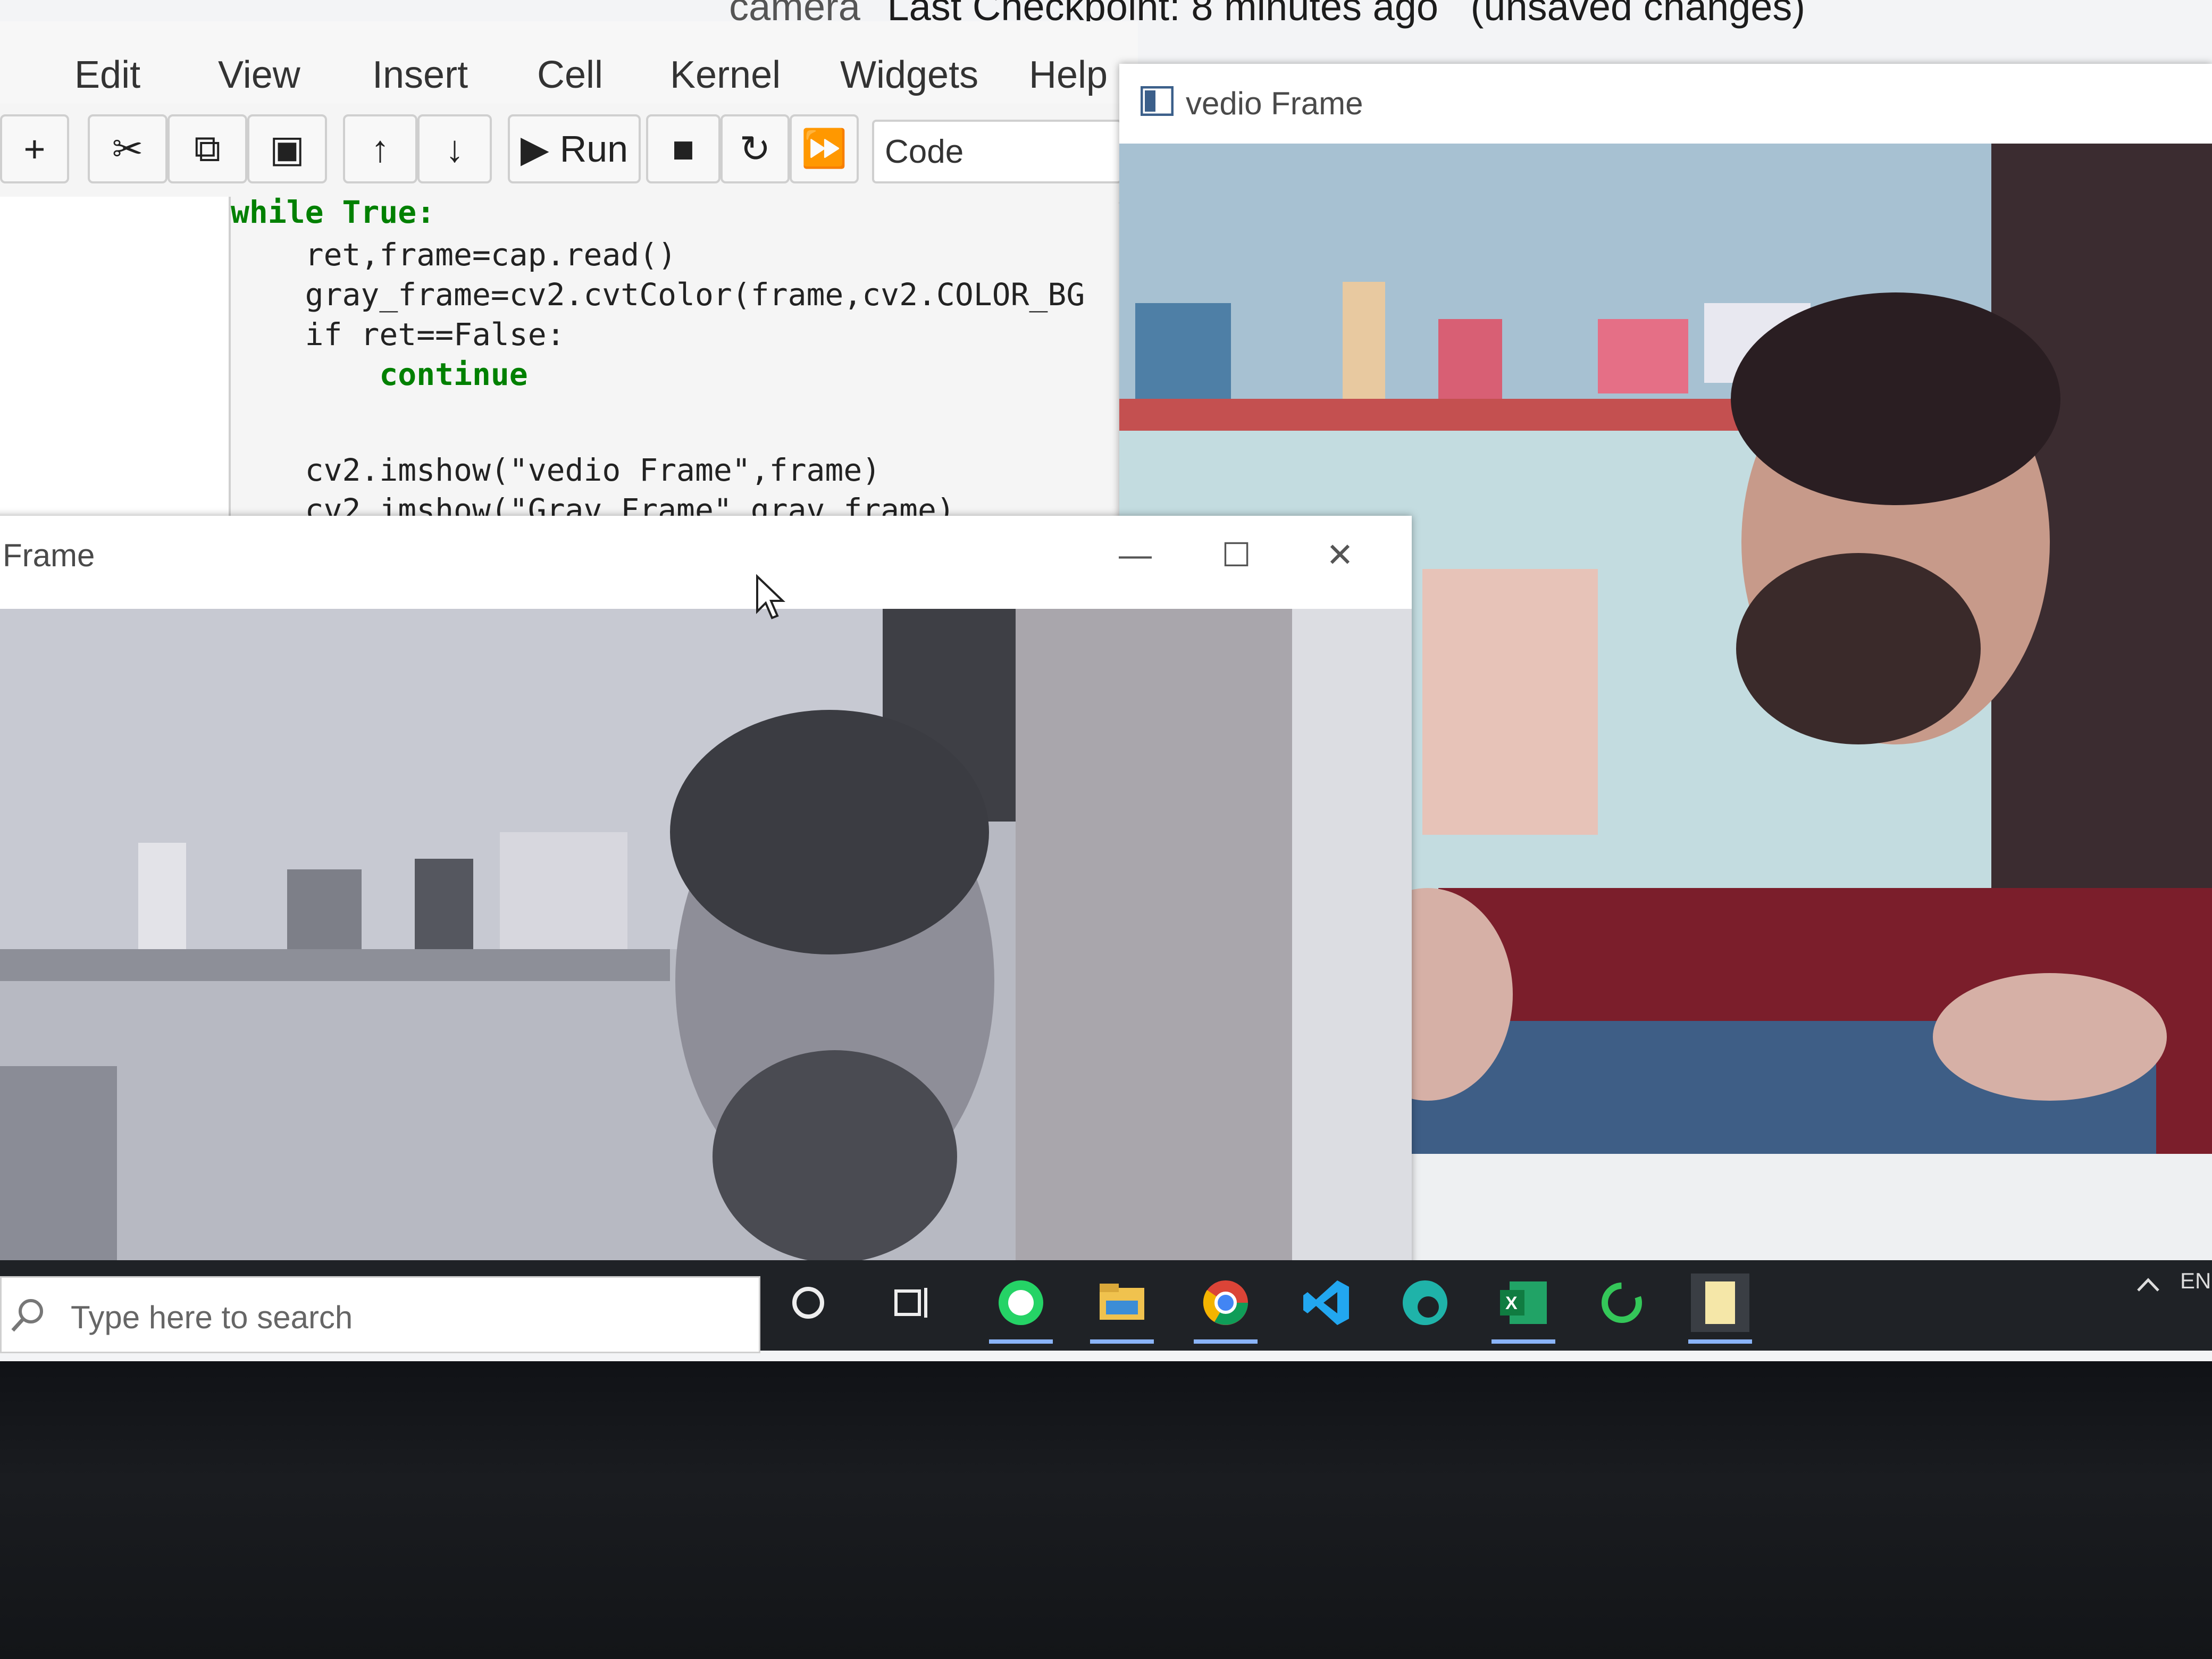 Image resolution: width=2212 pixels, height=1659 pixels. Describe the element at coordinates (1720, 1302) in the screenshot. I see `notepad-icon` at that location.